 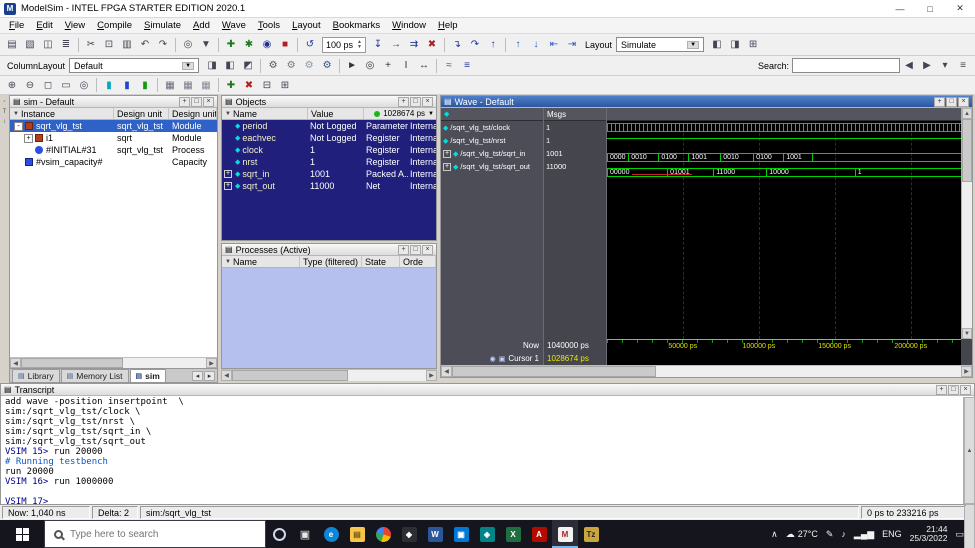 What do you see at coordinates (735, 44) in the screenshot?
I see `undock-button: ◨` at bounding box center [735, 44].